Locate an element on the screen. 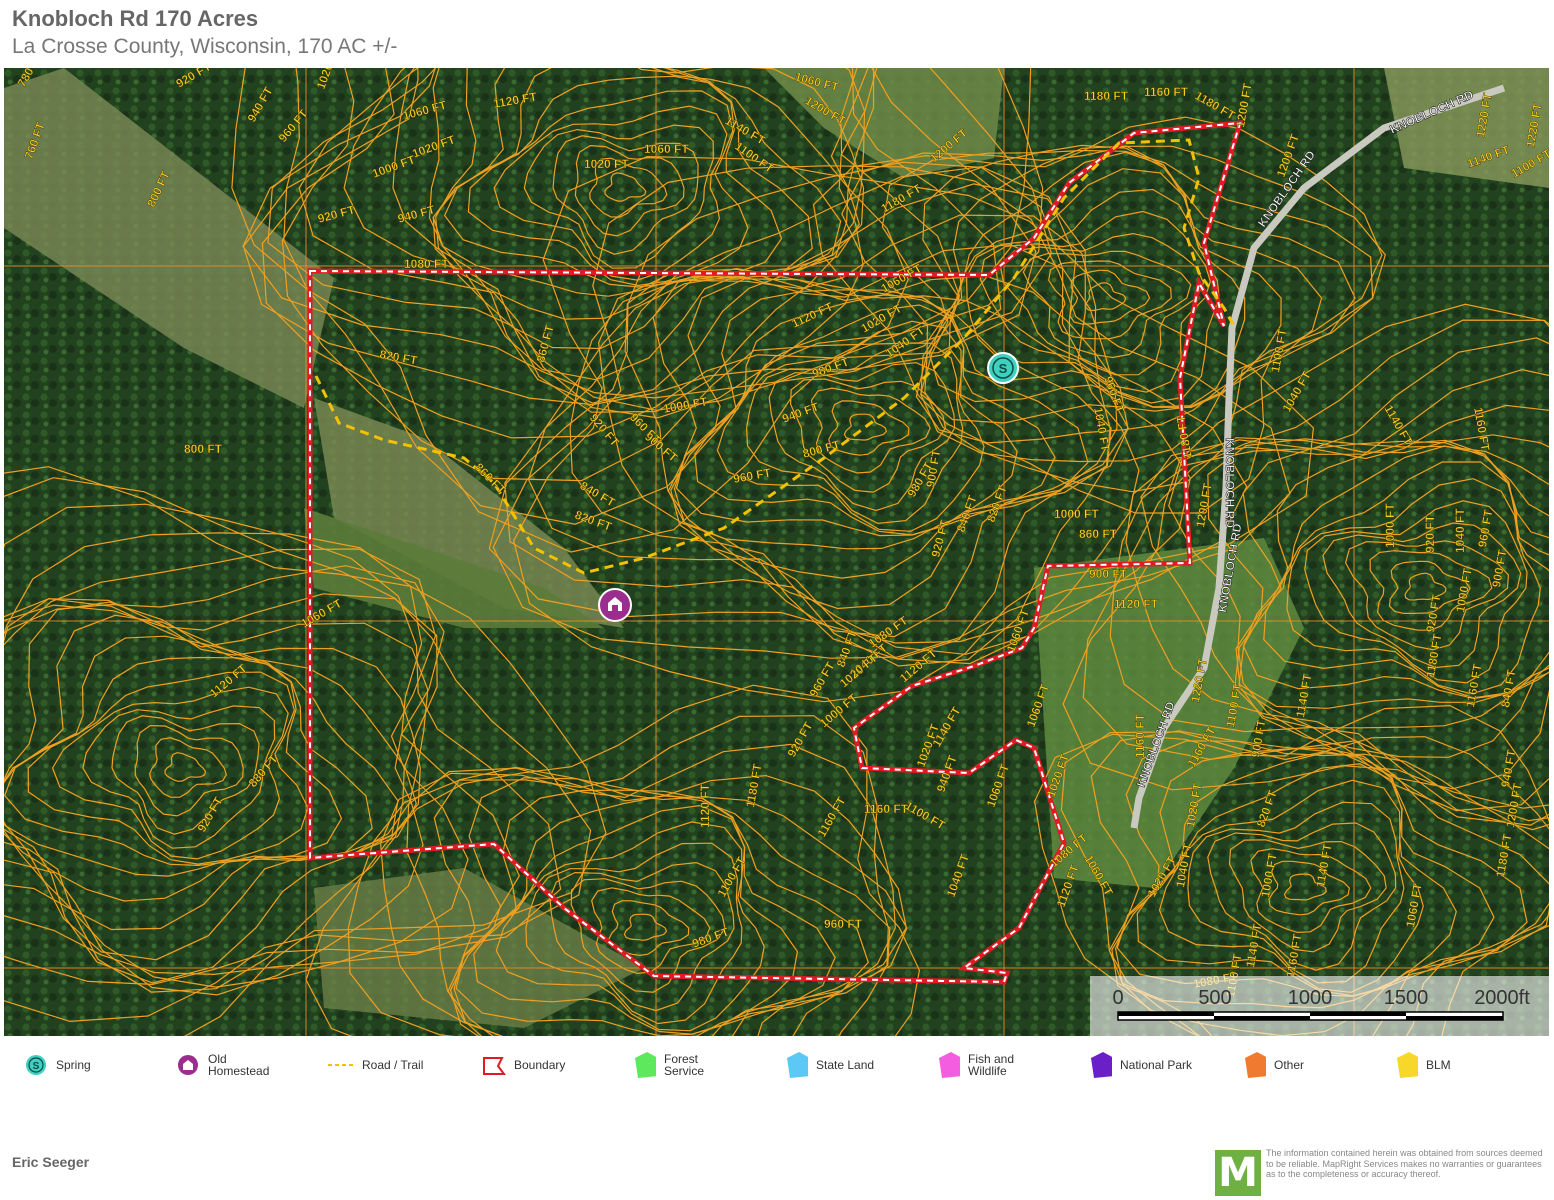 Image resolution: width=1554 pixels, height=1200 pixels. contour-label: 920 FT is located at coordinates (1430, 533).